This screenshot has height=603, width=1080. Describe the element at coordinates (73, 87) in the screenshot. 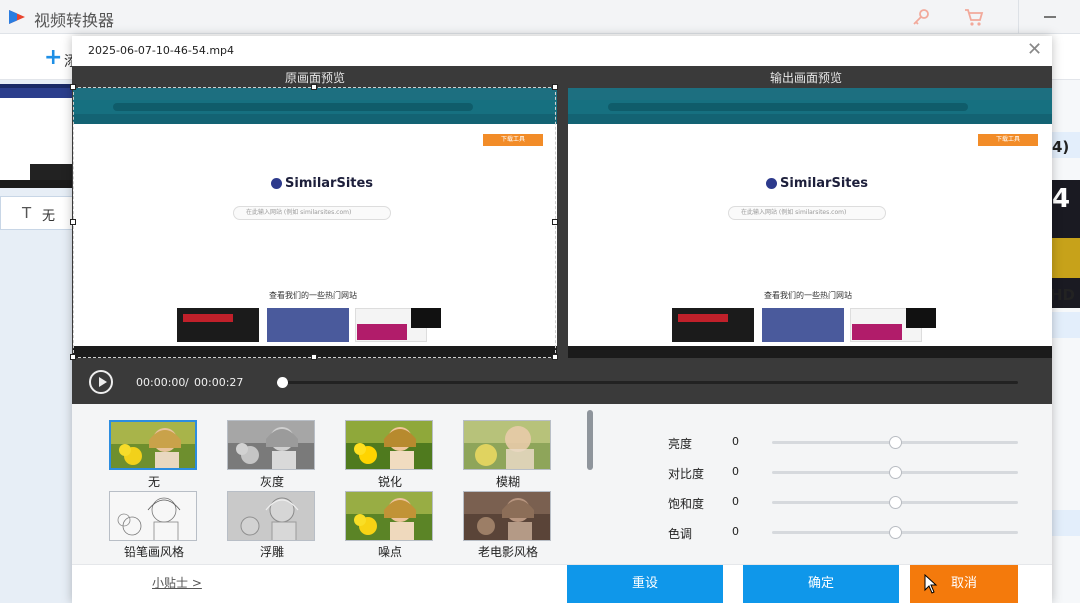

I see `crop-handle-tl` at that location.